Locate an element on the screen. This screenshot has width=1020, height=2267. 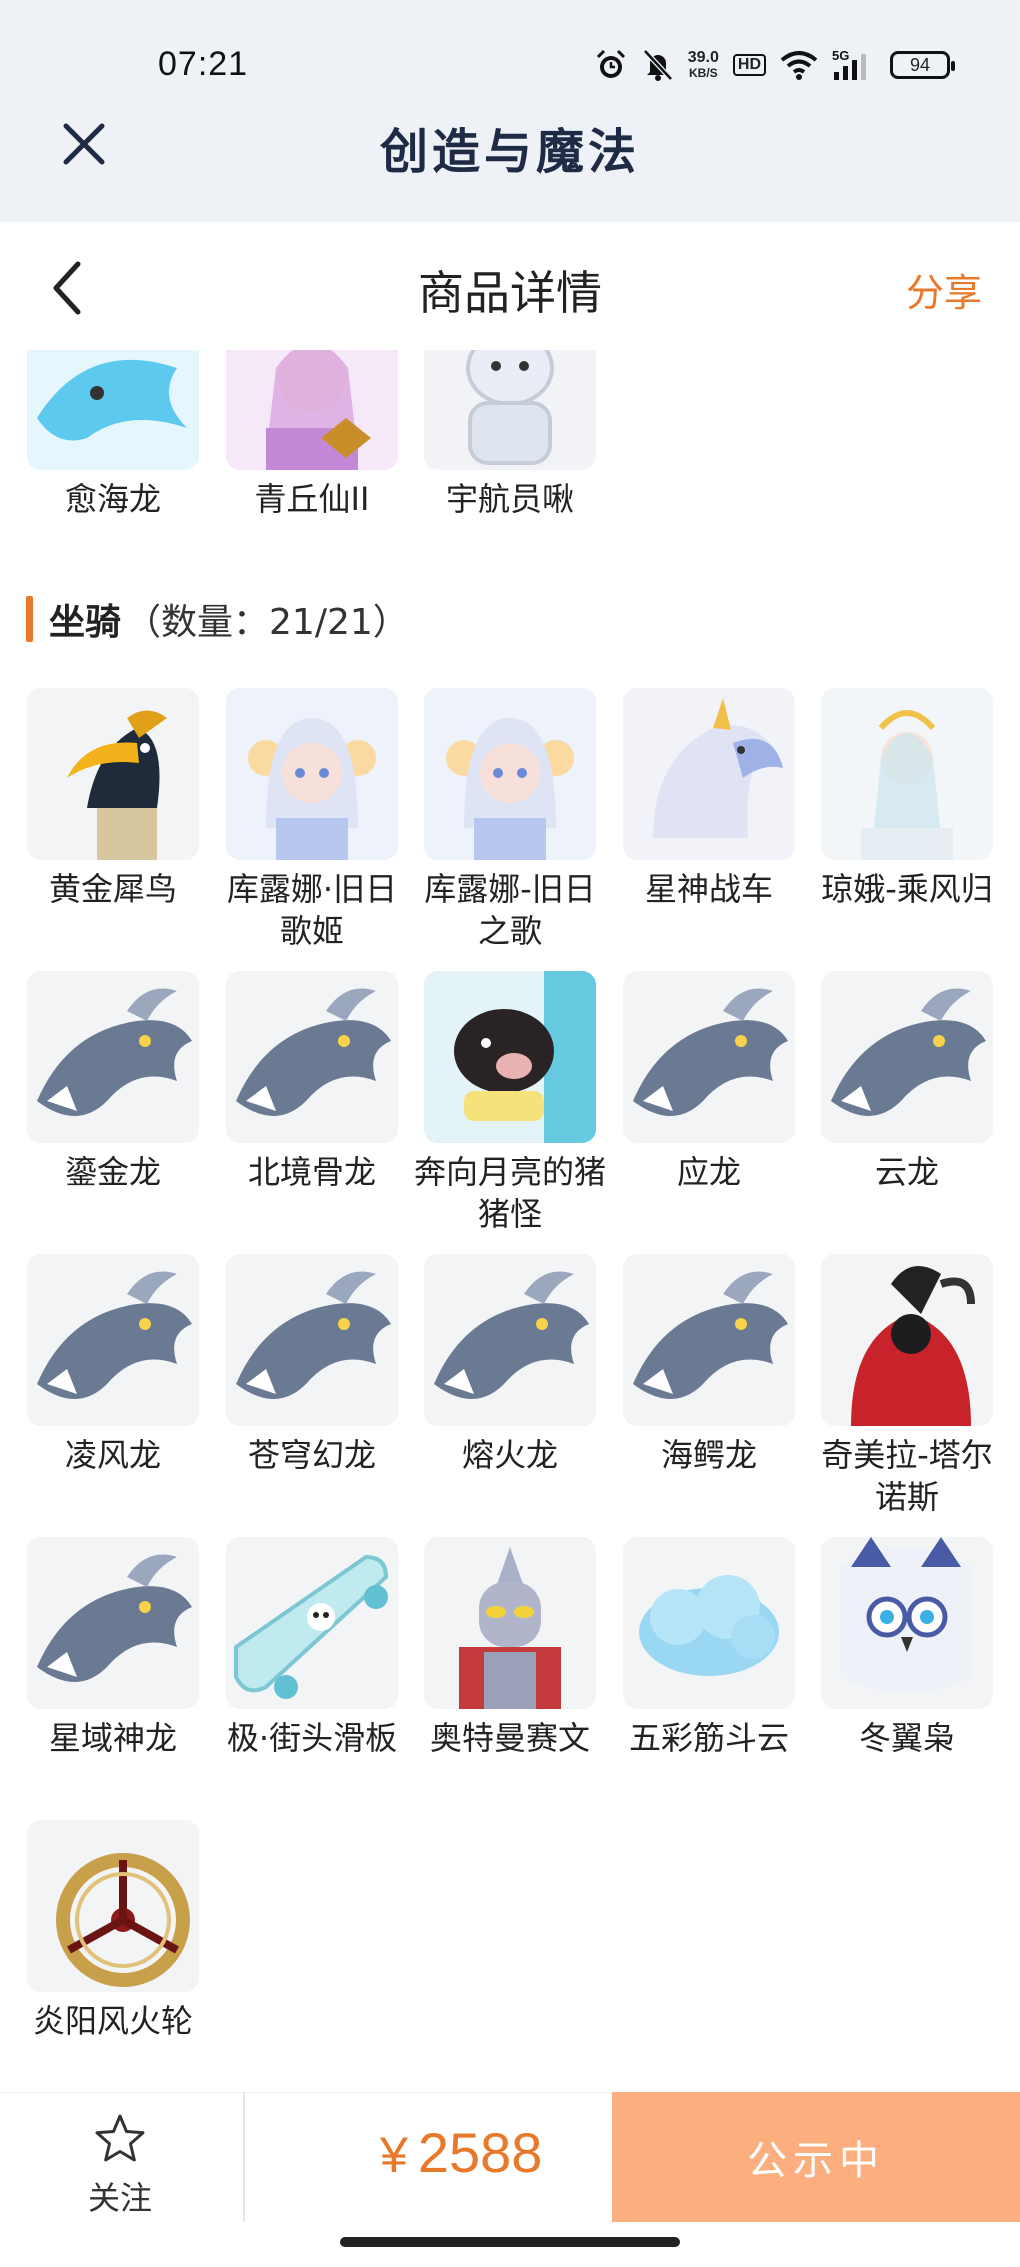
page-nav: 商品详情 分享 is located at coordinates (510, 286).